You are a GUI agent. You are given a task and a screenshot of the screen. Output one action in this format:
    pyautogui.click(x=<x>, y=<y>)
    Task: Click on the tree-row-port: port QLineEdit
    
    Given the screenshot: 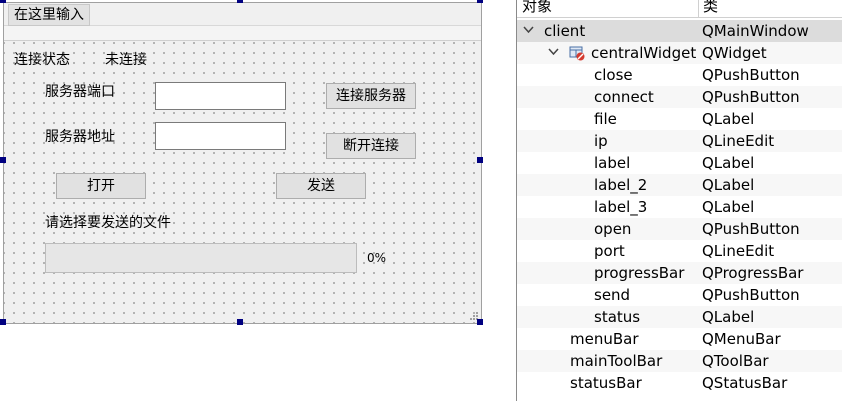 What is the action you would take?
    pyautogui.click(x=679, y=251)
    